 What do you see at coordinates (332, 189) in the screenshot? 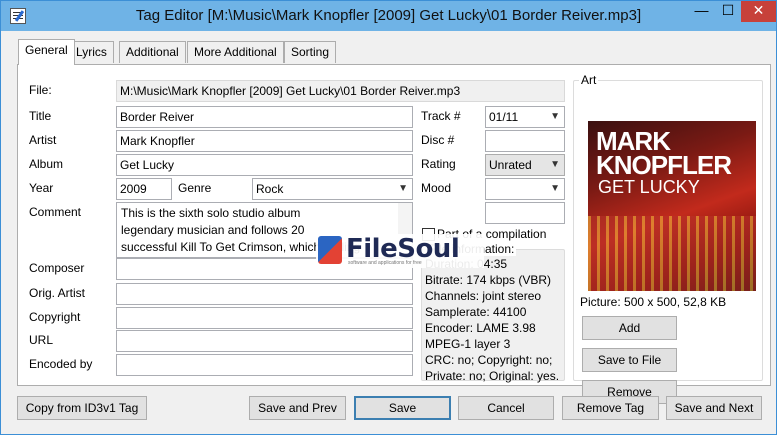
I see `genre-select: Rock ▼` at bounding box center [332, 189].